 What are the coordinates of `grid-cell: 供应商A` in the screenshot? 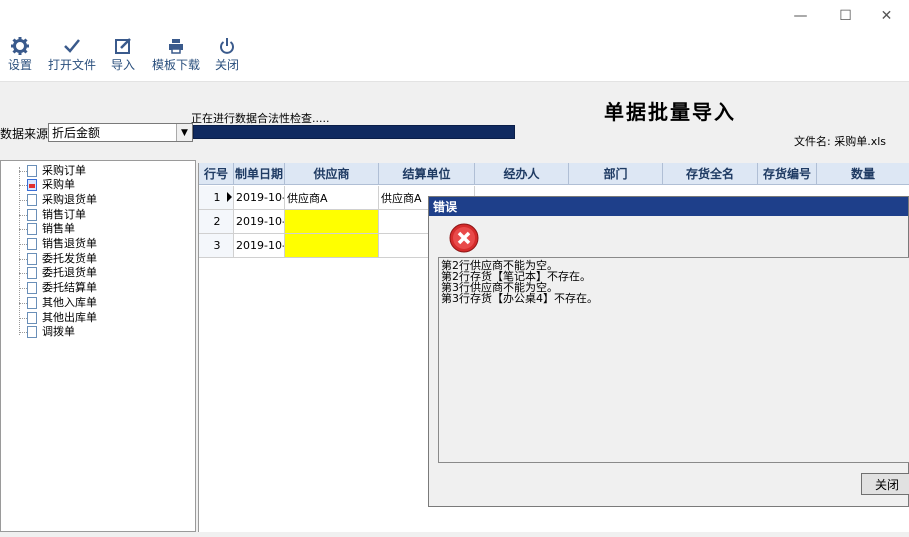 It's located at (332, 198).